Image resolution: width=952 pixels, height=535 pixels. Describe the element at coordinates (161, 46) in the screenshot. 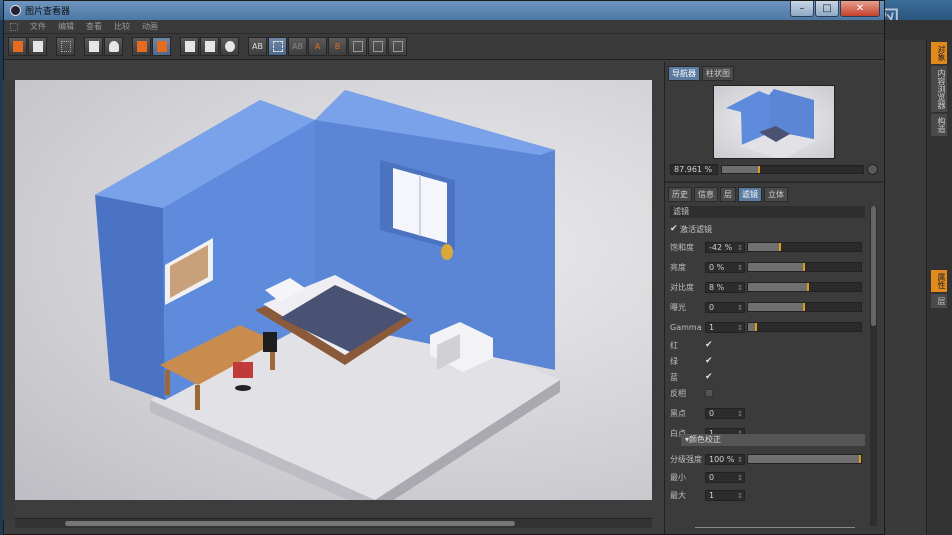

I see `paste-button` at that location.